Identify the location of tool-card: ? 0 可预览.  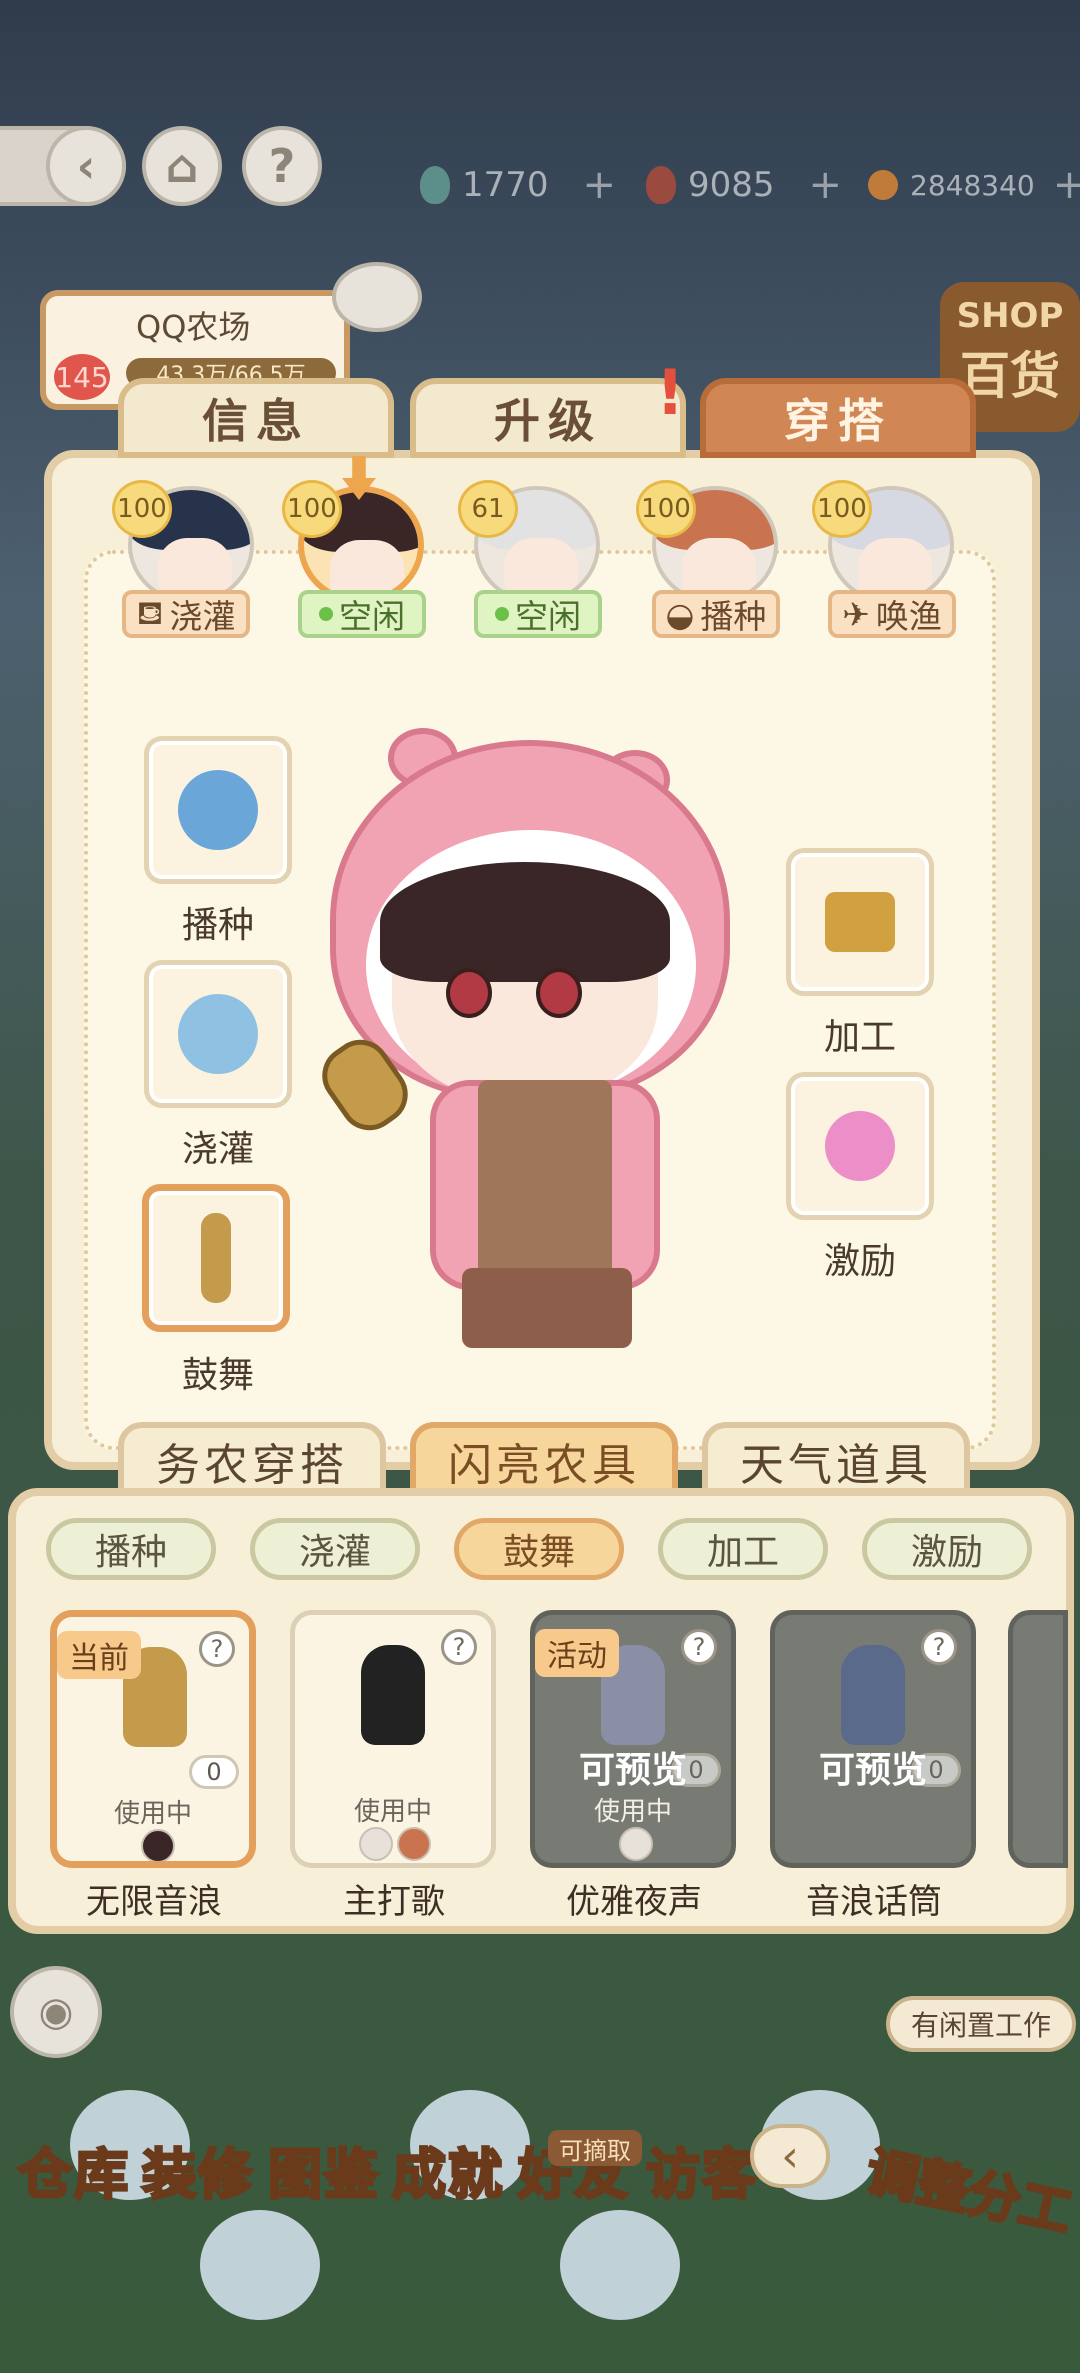
(873, 1739).